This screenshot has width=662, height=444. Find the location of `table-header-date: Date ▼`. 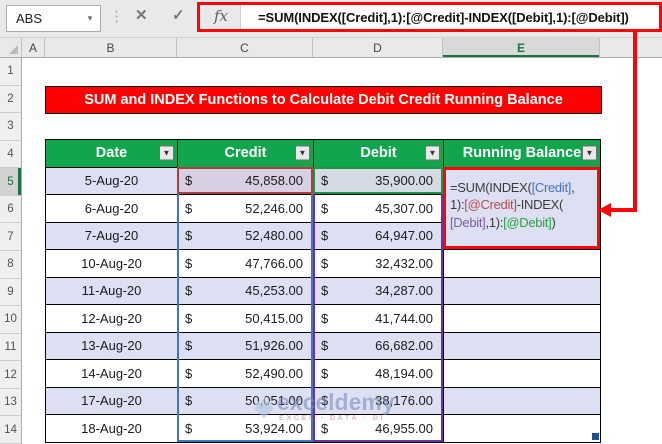

table-header-date: Date ▼ is located at coordinates (112, 154).